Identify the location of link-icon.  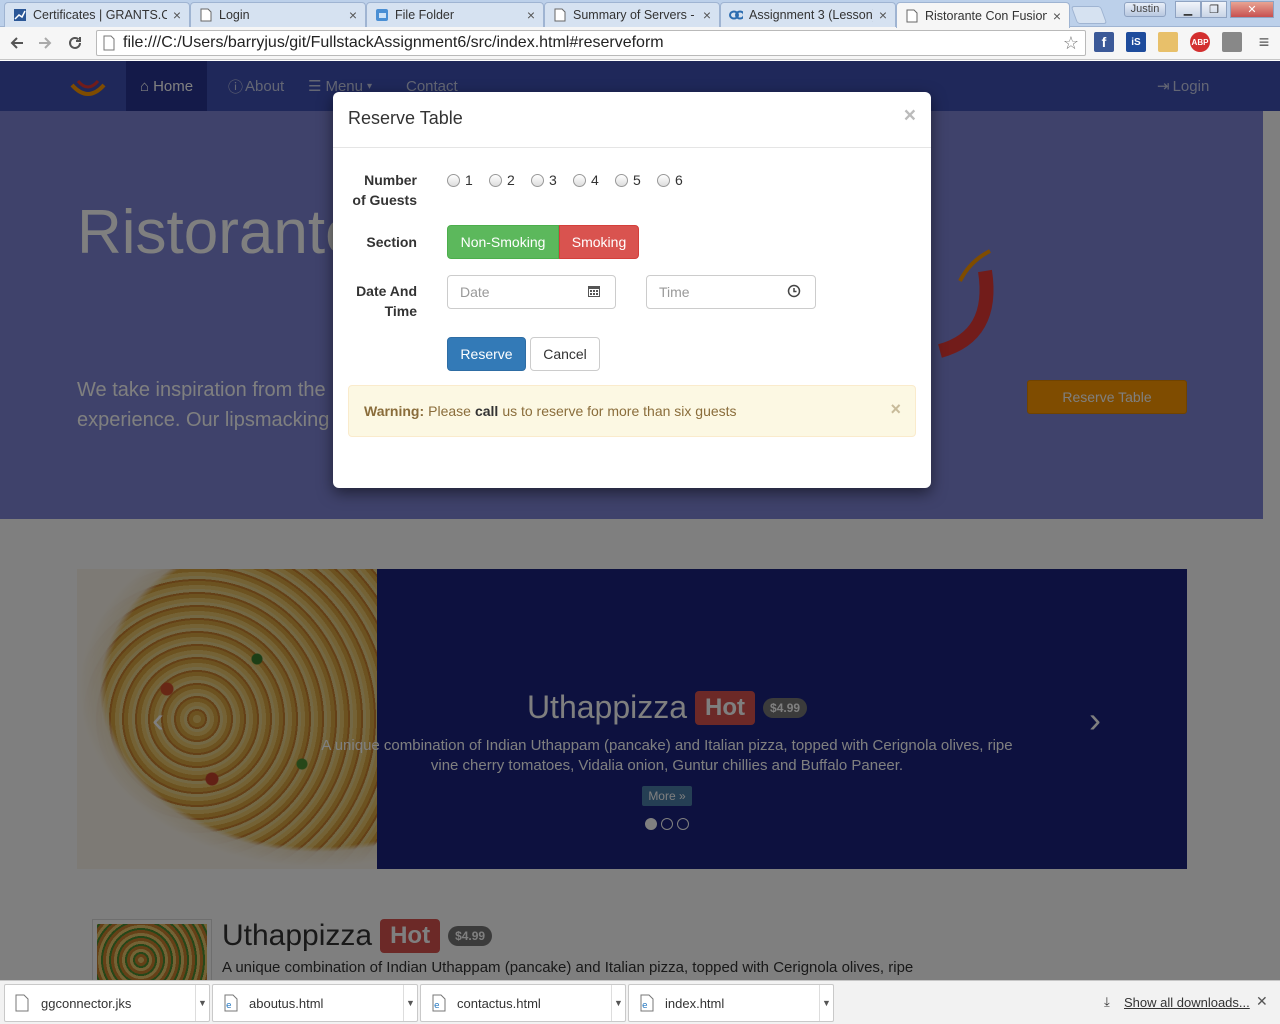
(736, 15).